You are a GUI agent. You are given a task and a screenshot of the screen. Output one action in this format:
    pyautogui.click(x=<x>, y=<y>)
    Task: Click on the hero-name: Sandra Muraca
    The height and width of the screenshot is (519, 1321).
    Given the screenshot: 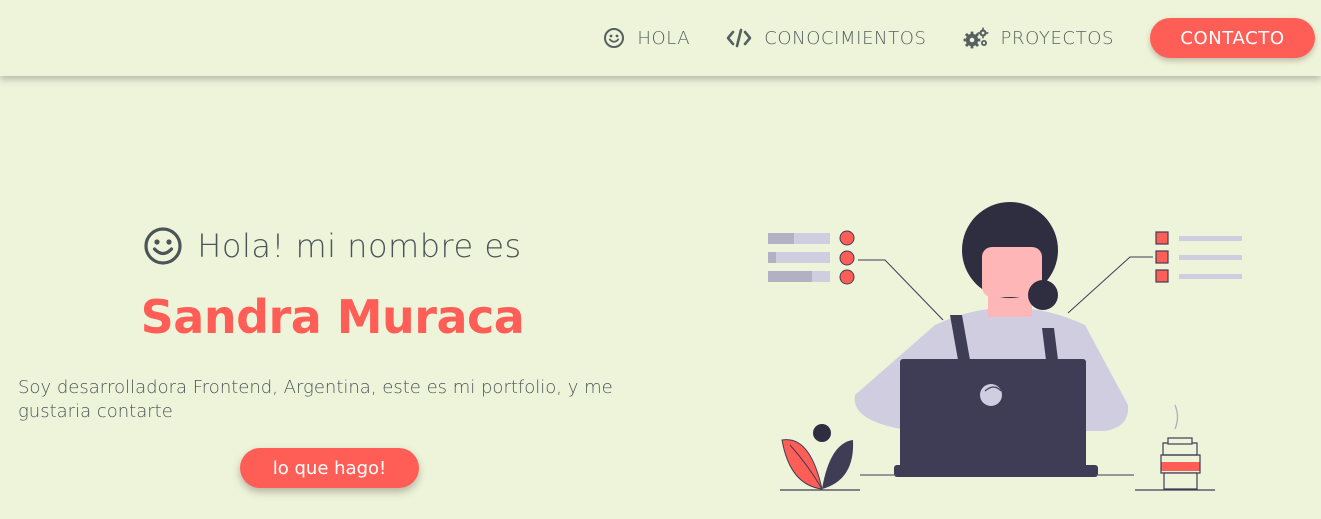 What is the action you would take?
    pyautogui.click(x=332, y=317)
    